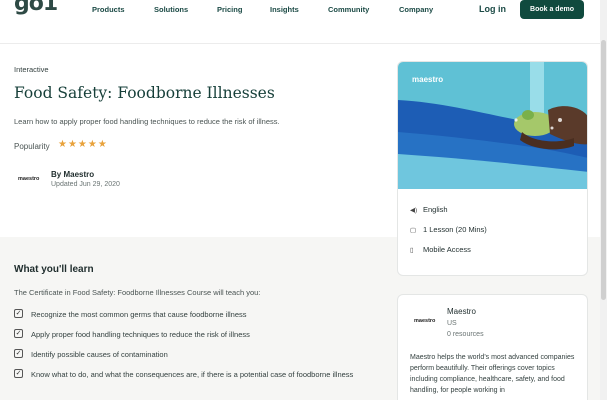  What do you see at coordinates (447, 249) in the screenshot?
I see `access-value: Mobile Access` at bounding box center [447, 249].